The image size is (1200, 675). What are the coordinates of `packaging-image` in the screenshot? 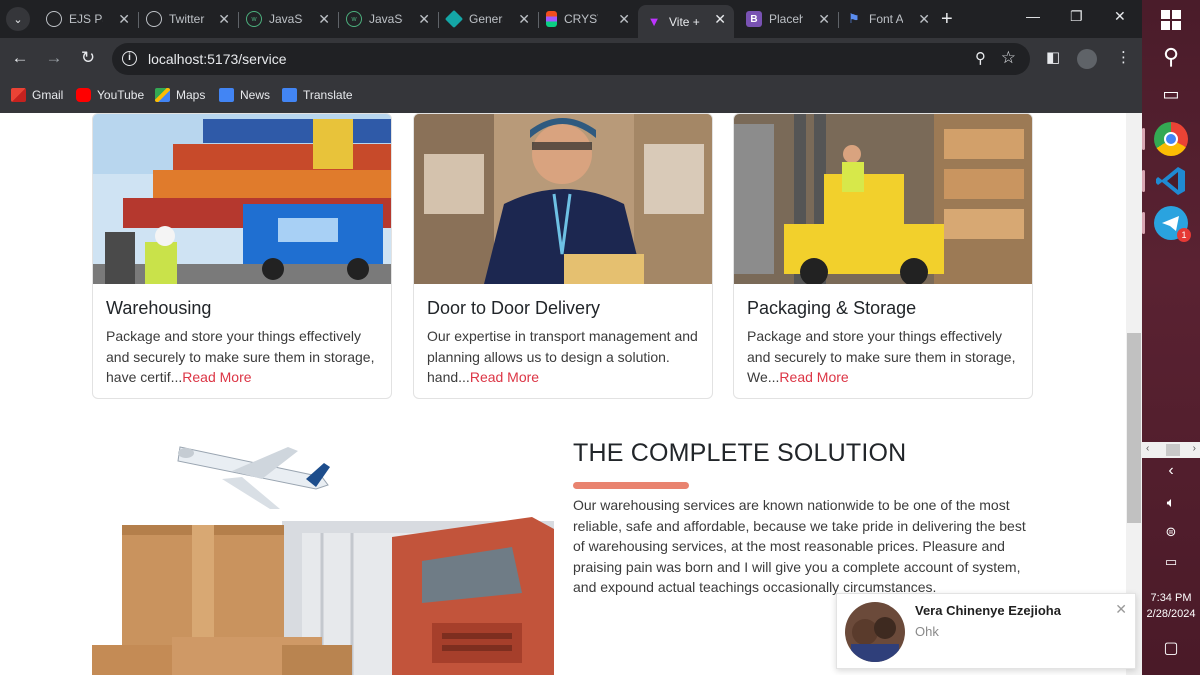 It's located at (883, 199).